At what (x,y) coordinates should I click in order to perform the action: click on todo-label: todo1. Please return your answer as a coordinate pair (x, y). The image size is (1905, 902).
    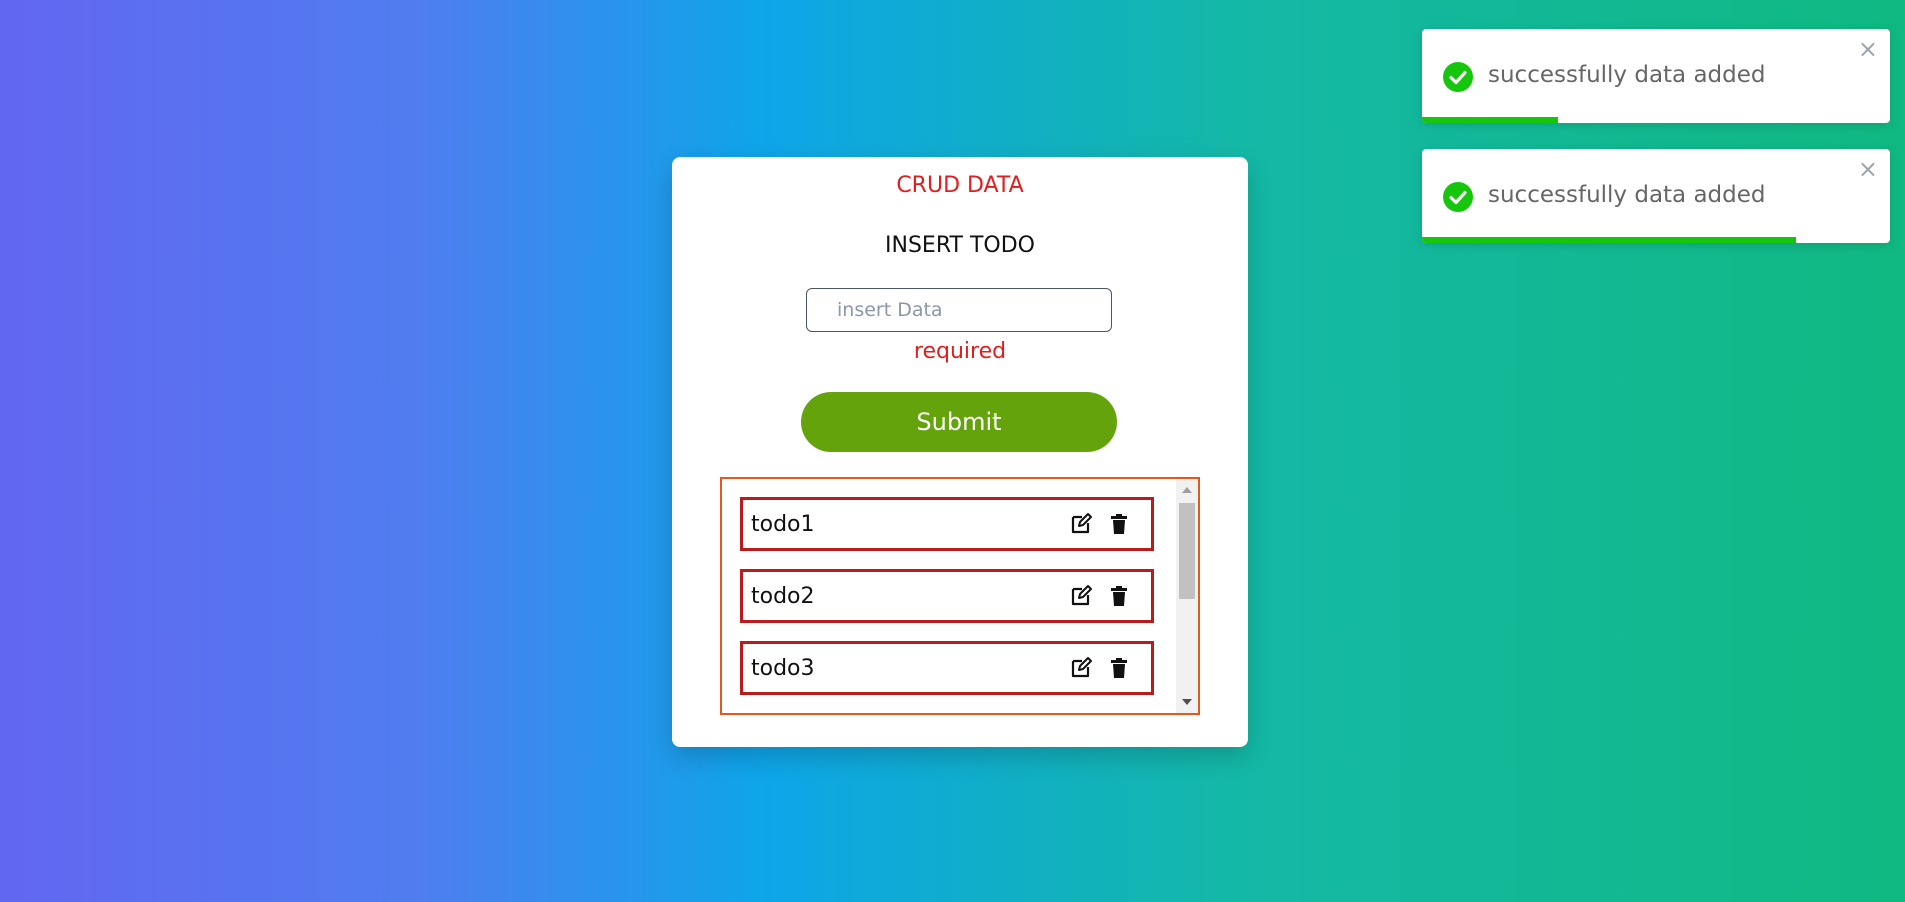
    Looking at the image, I should click on (783, 524).